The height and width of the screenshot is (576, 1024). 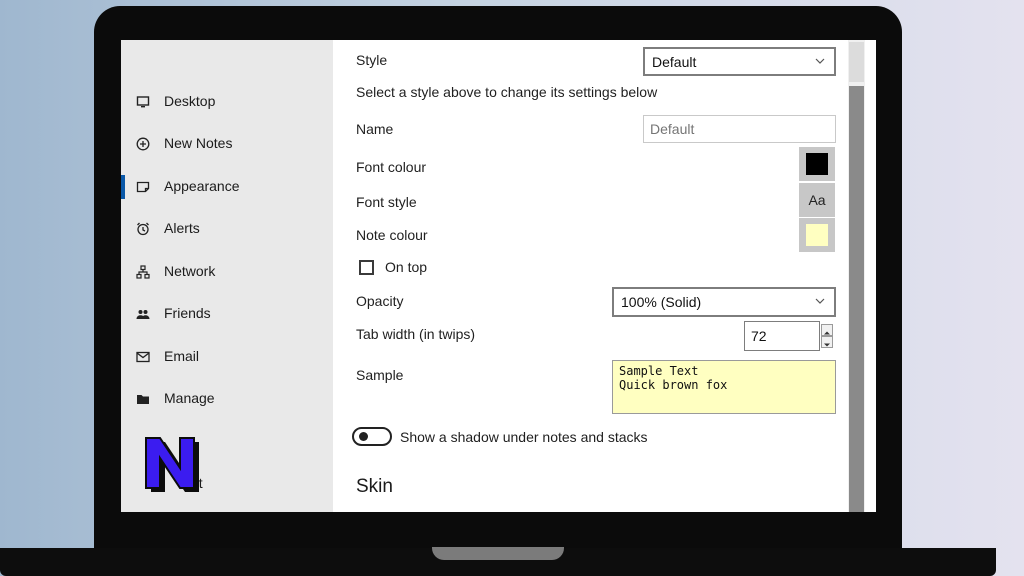 I want to click on skin-heading: Skin, so click(x=374, y=486).